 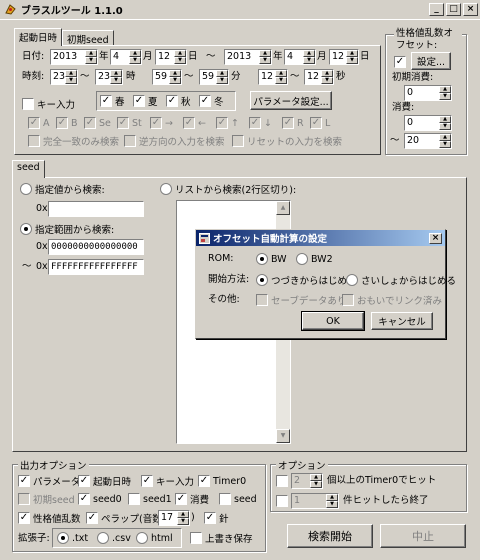 What do you see at coordinates (287, 141) in the screenshot?
I see `reset-search-checkbox: リセットの入力を検索` at bounding box center [287, 141].